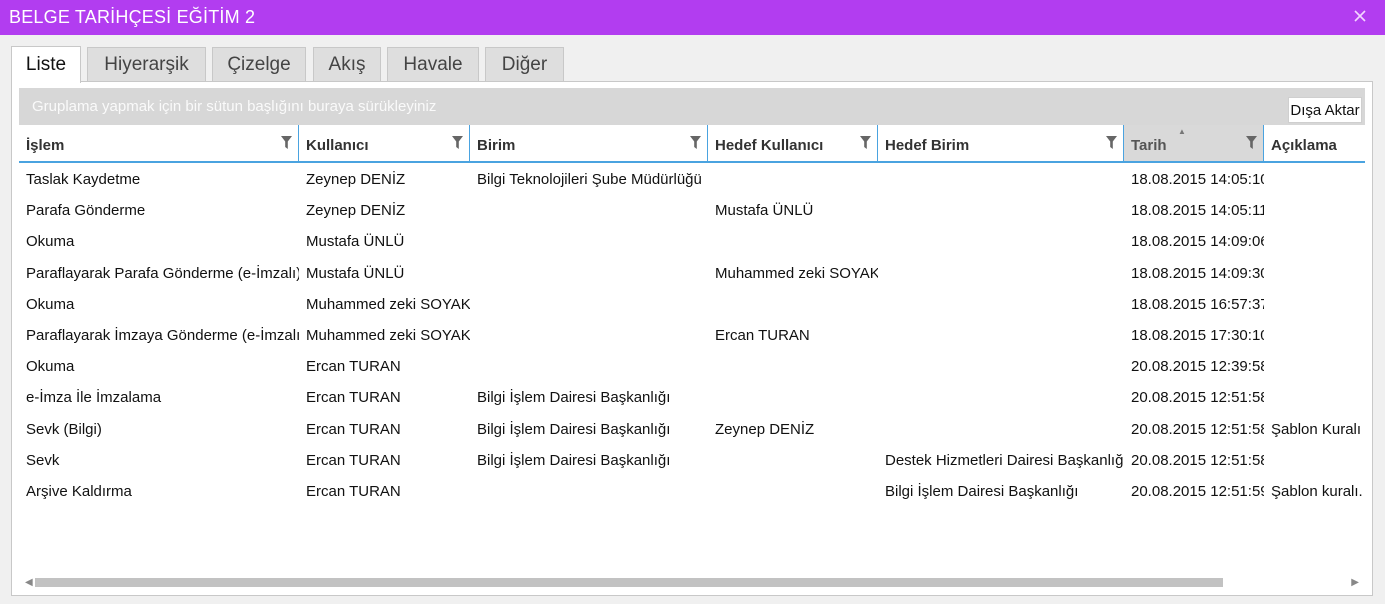  I want to click on tab-akis: Akış, so click(347, 64).